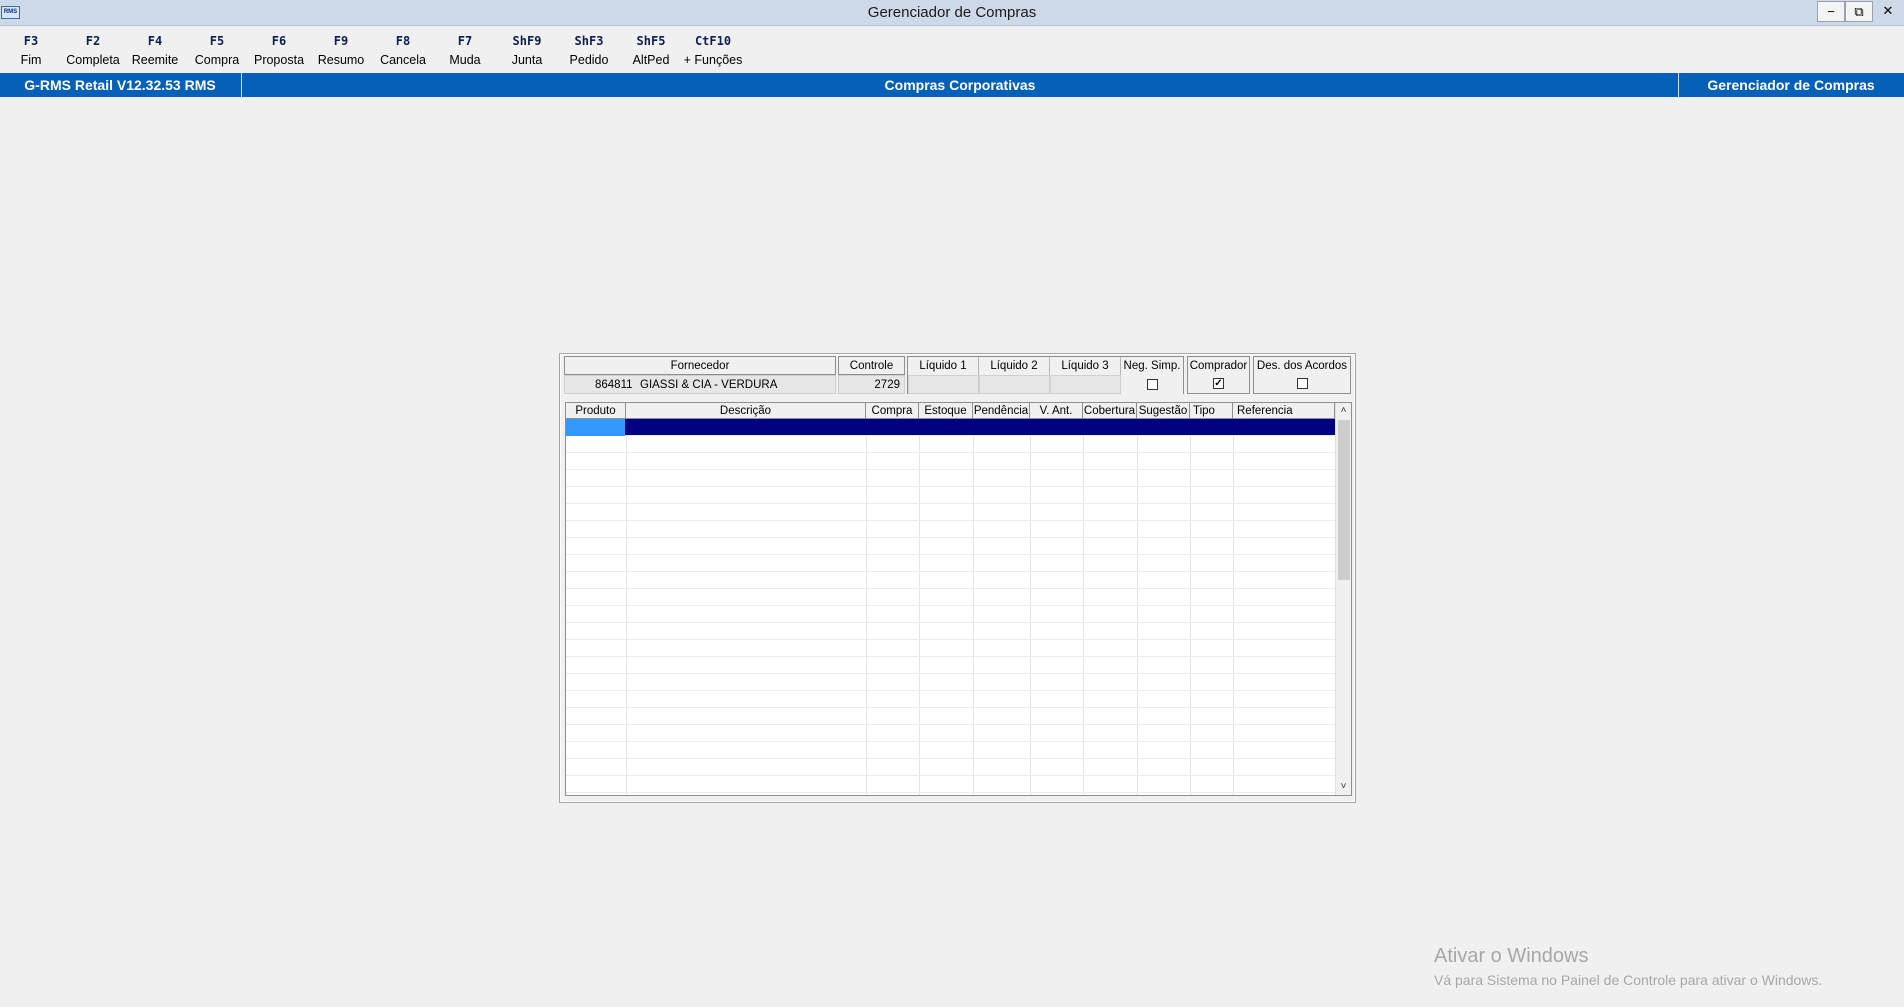 This screenshot has height=1007, width=1904. I want to click on fkey-code: ShF9, so click(527, 41).